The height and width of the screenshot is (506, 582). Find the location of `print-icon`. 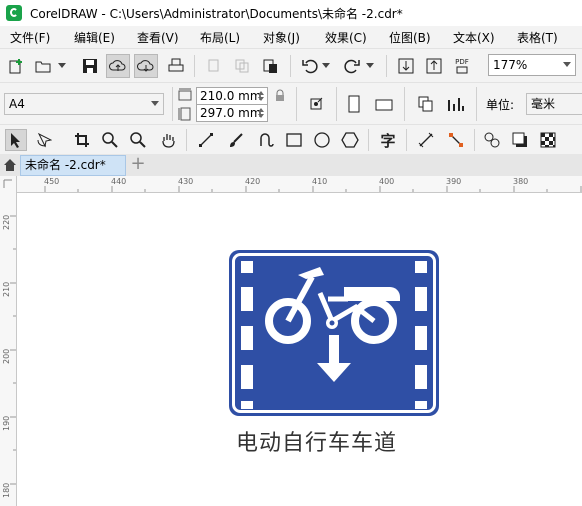

print-icon is located at coordinates (176, 66).